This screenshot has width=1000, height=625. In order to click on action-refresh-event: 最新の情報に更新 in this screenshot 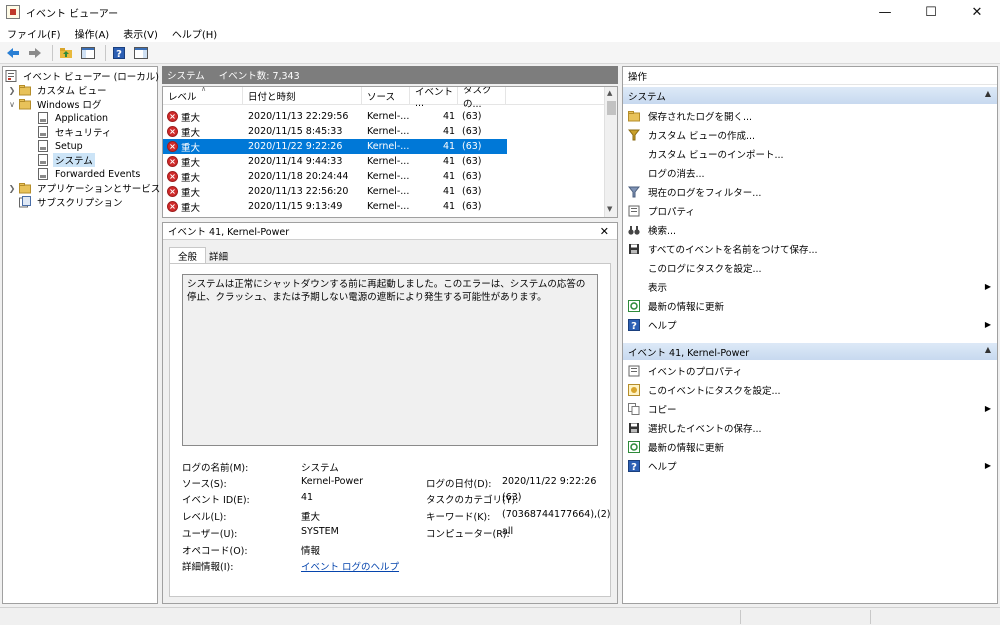, I will do `click(810, 446)`.